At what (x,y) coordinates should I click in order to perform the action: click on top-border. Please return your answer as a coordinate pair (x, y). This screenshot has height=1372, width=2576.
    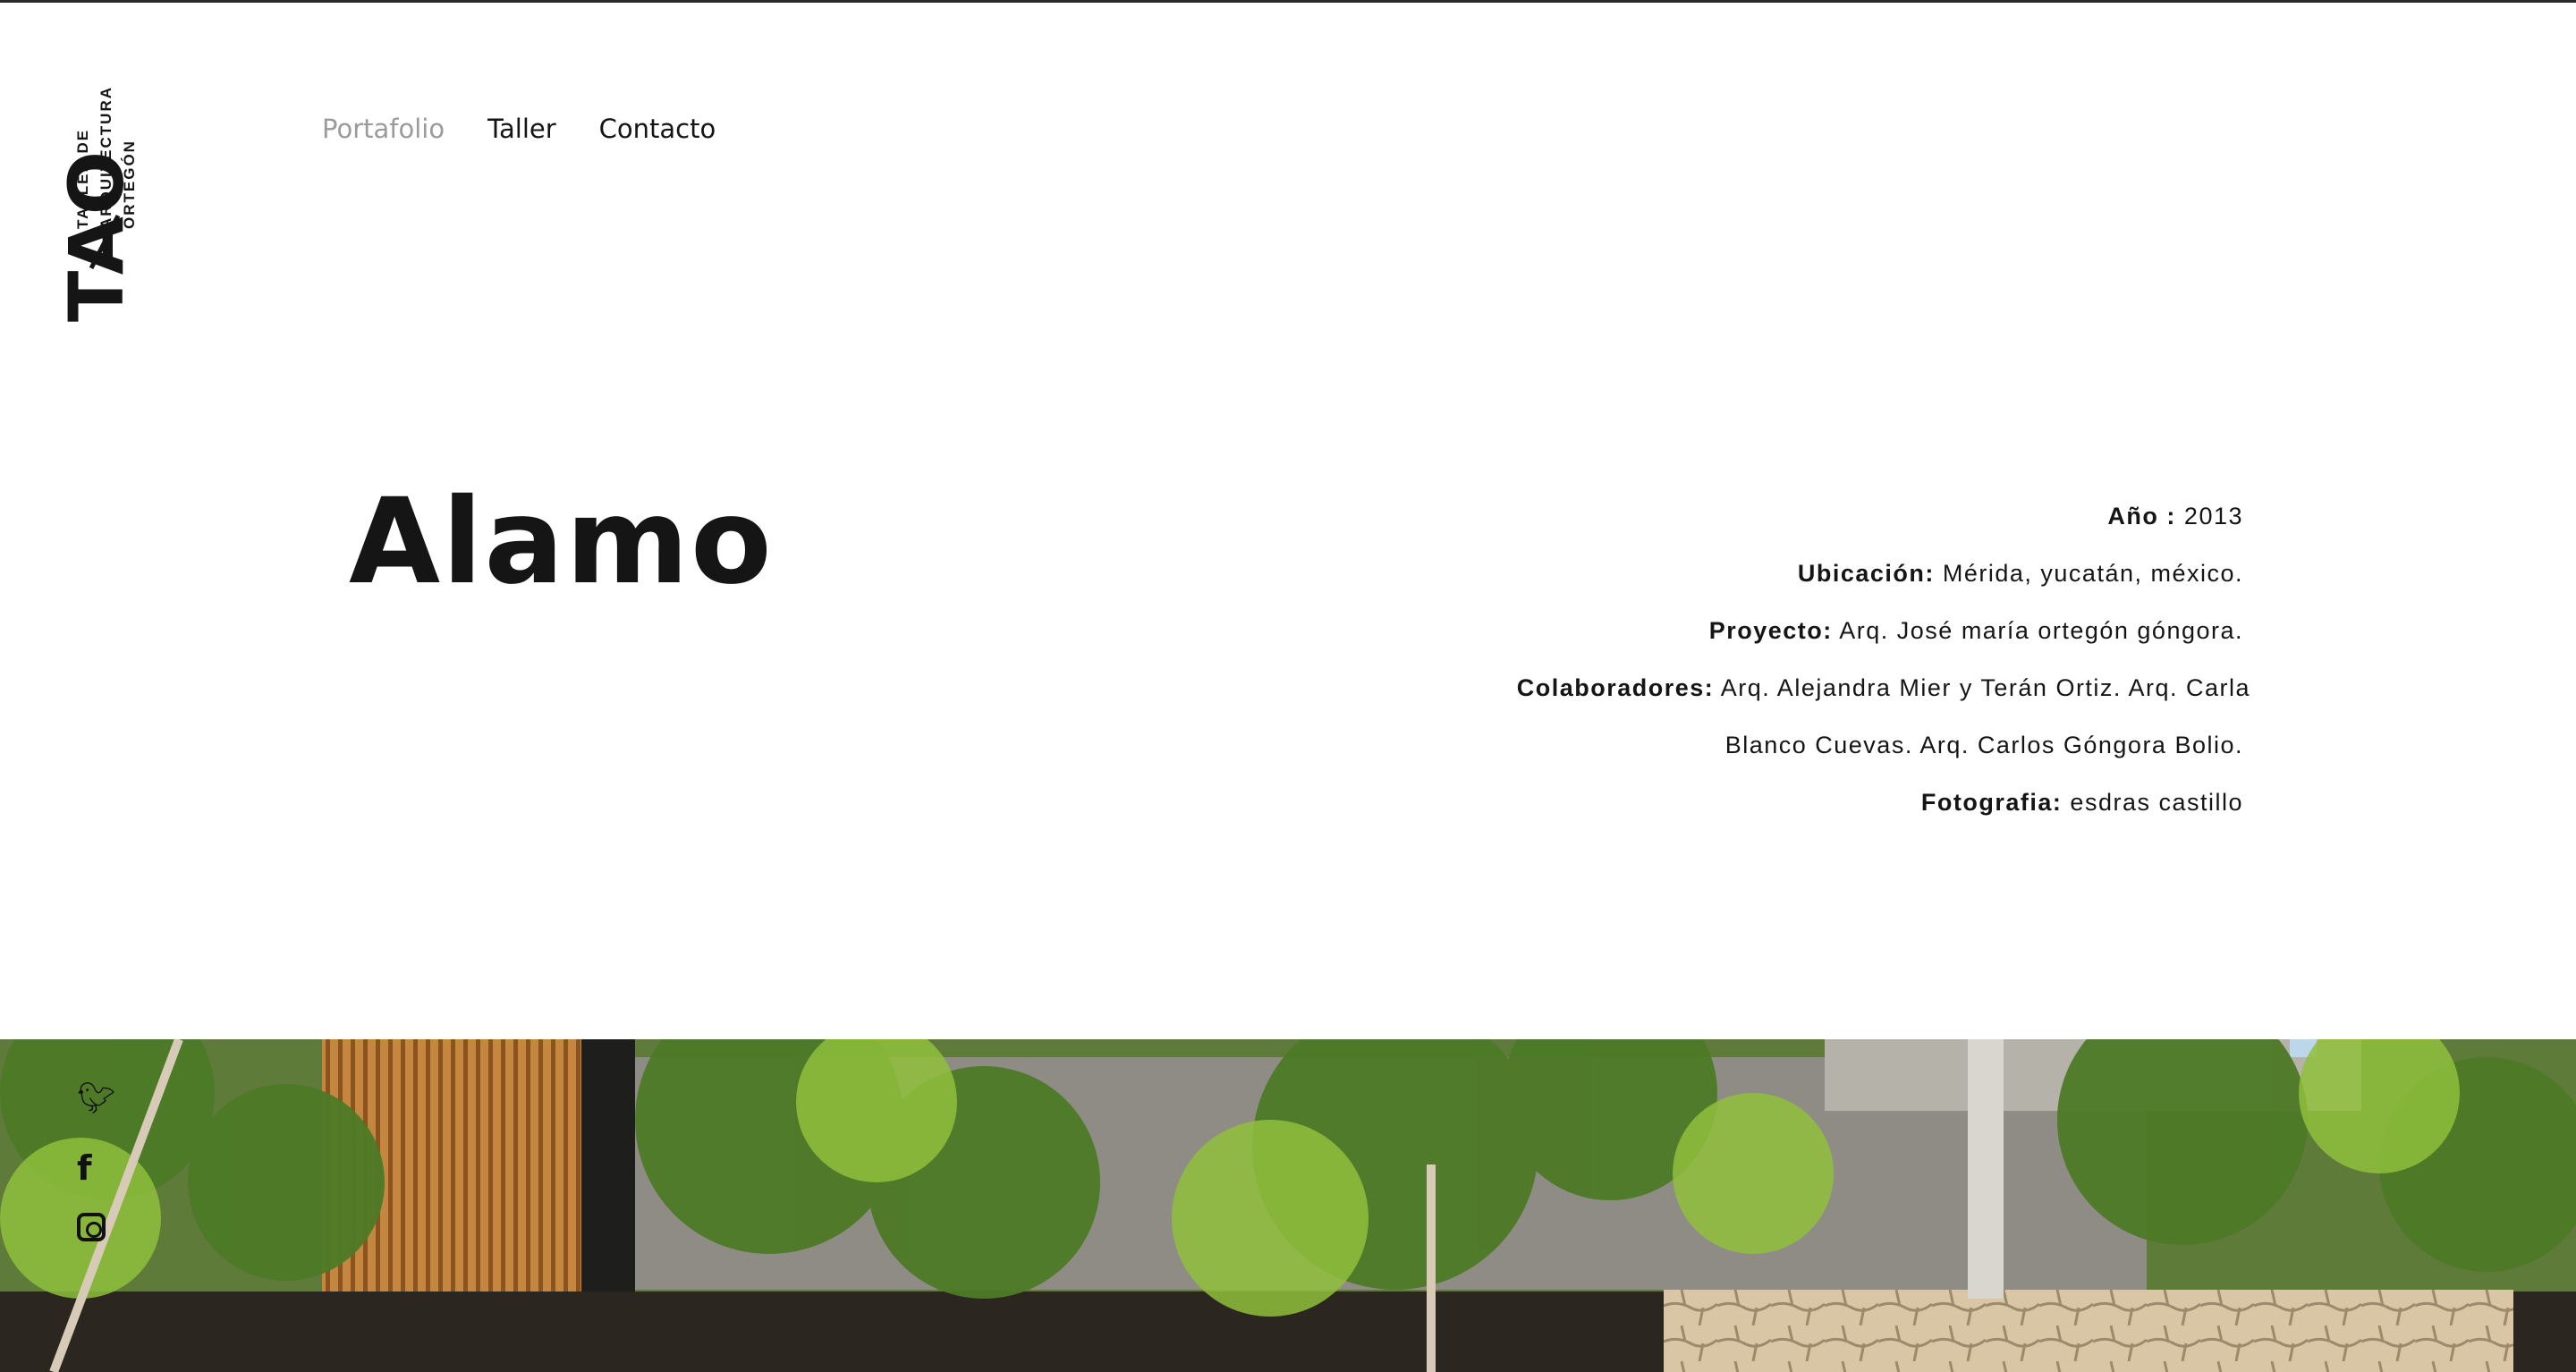
    Looking at the image, I should click on (1288, 1).